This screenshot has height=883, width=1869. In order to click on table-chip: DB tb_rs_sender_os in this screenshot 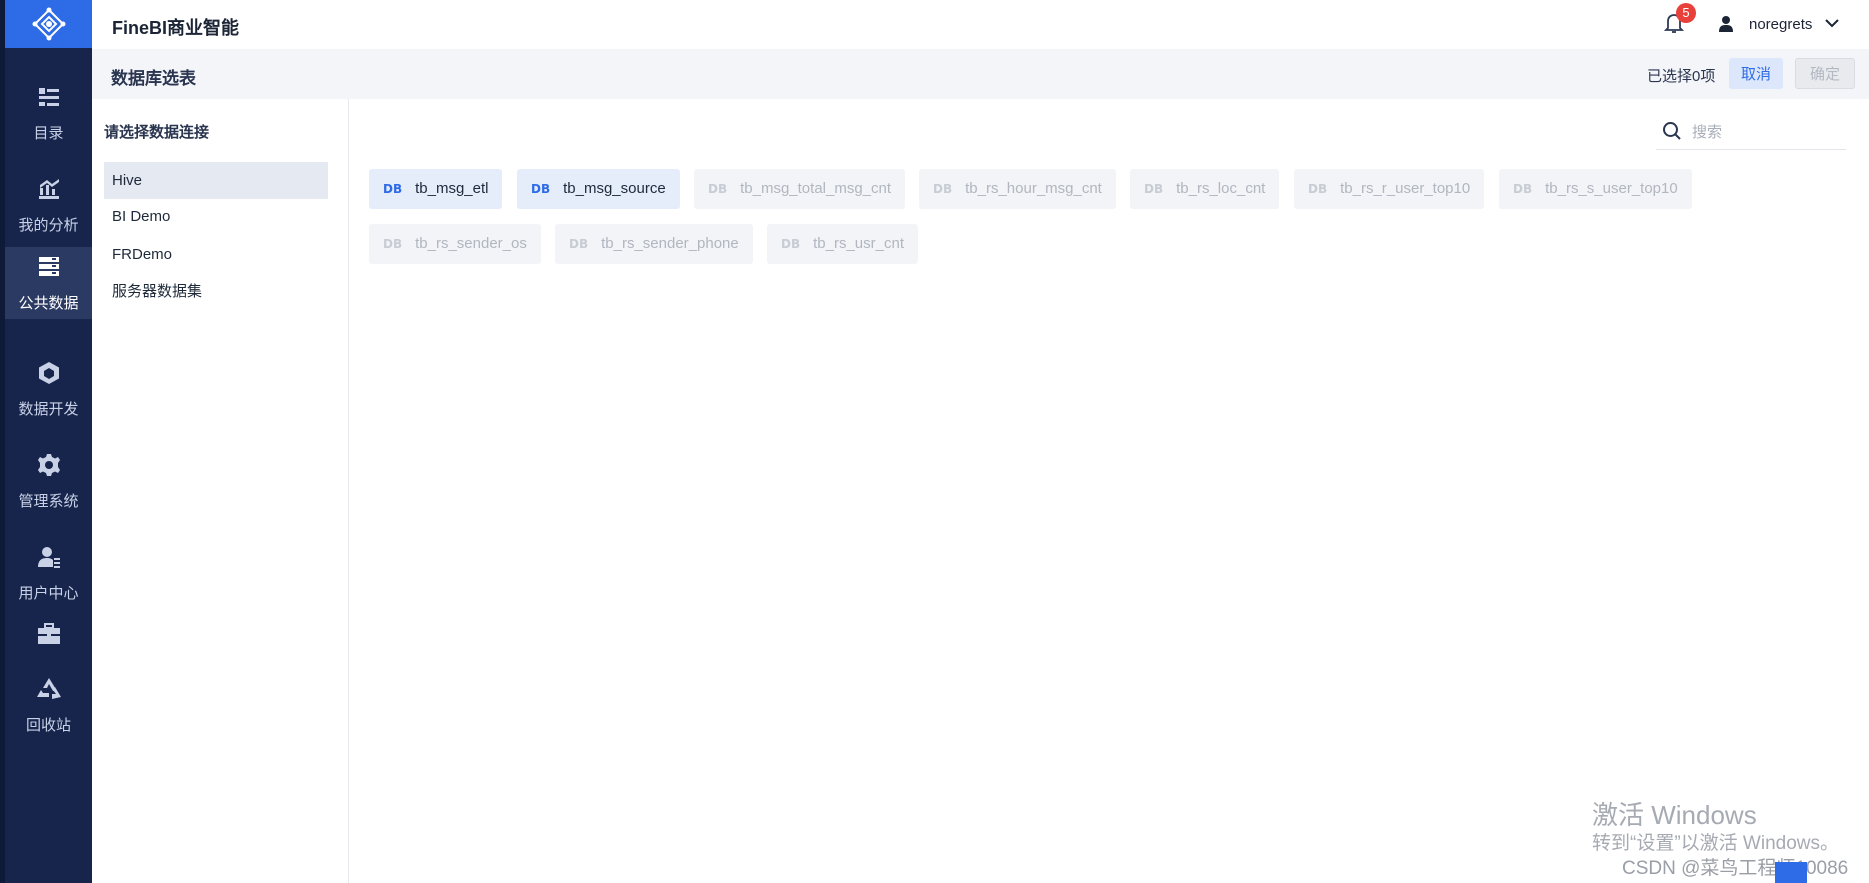, I will do `click(455, 244)`.